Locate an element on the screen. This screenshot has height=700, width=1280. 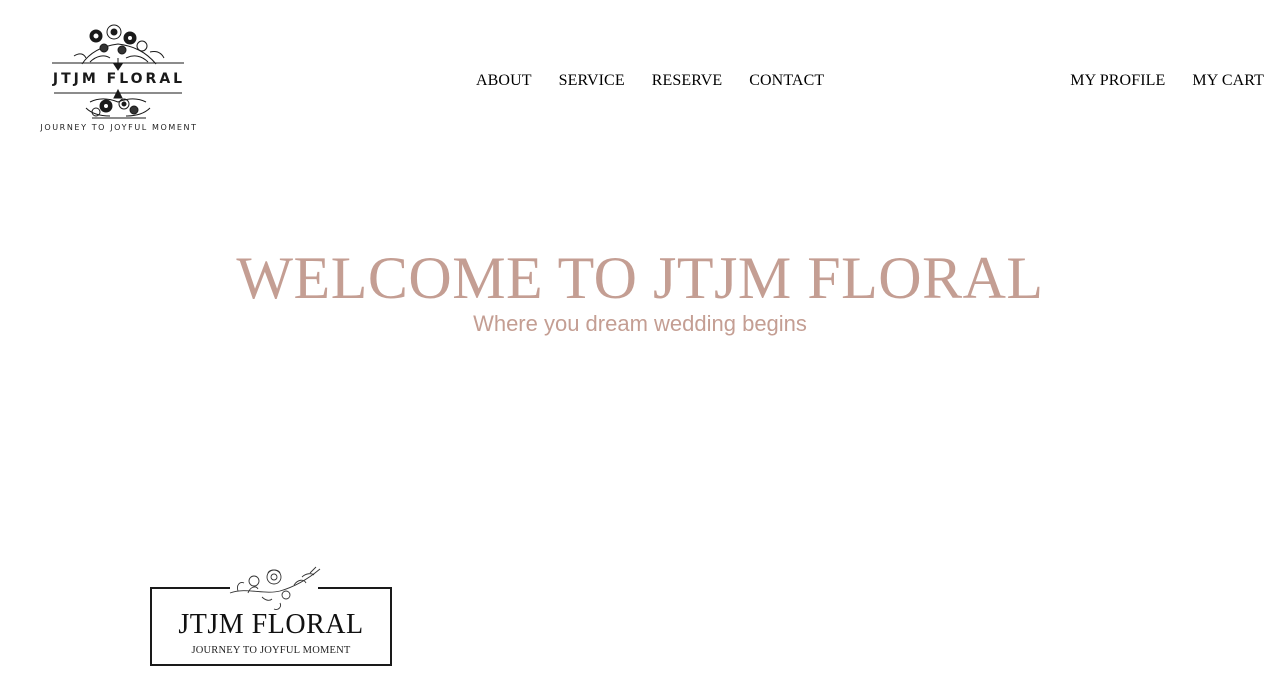
logo-title: JTJM FLORAL is located at coordinates (119, 79).